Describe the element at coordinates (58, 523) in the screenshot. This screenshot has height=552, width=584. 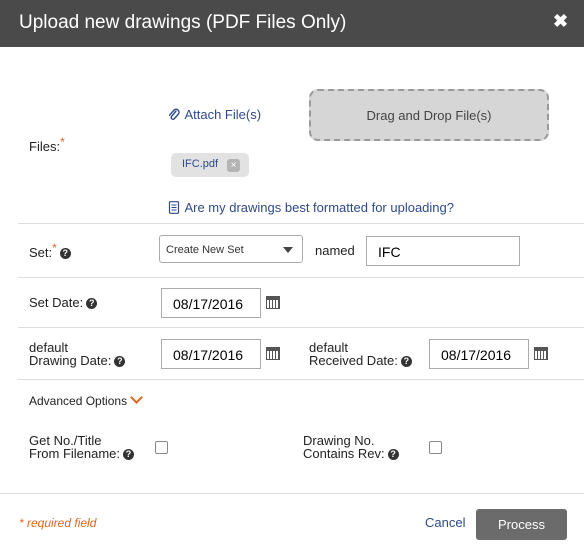
I see `required-field-note: * required field` at that location.